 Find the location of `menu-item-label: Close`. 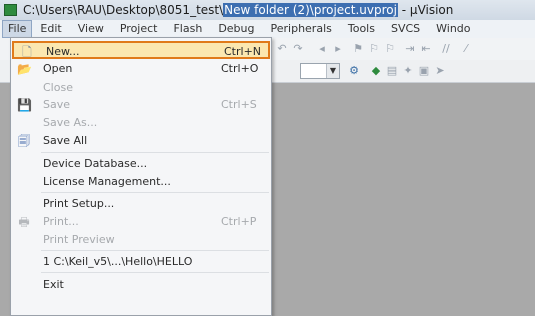

menu-item-label: Close is located at coordinates (58, 87).